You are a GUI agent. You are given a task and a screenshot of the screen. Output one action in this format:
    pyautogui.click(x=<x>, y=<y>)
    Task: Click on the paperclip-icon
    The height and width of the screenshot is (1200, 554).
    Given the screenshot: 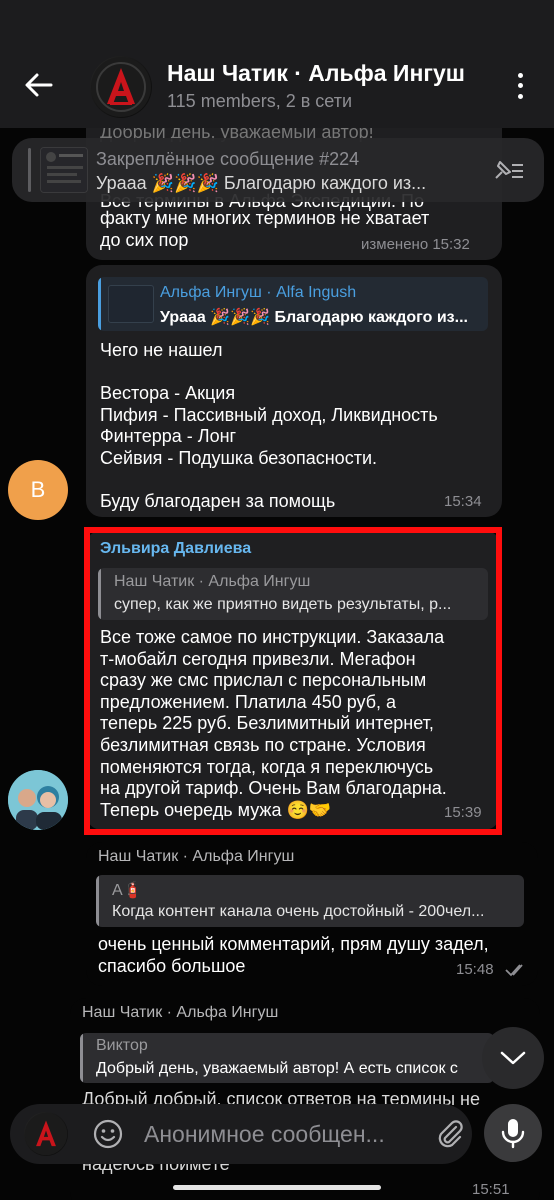 What is the action you would take?
    pyautogui.click(x=450, y=1134)
    